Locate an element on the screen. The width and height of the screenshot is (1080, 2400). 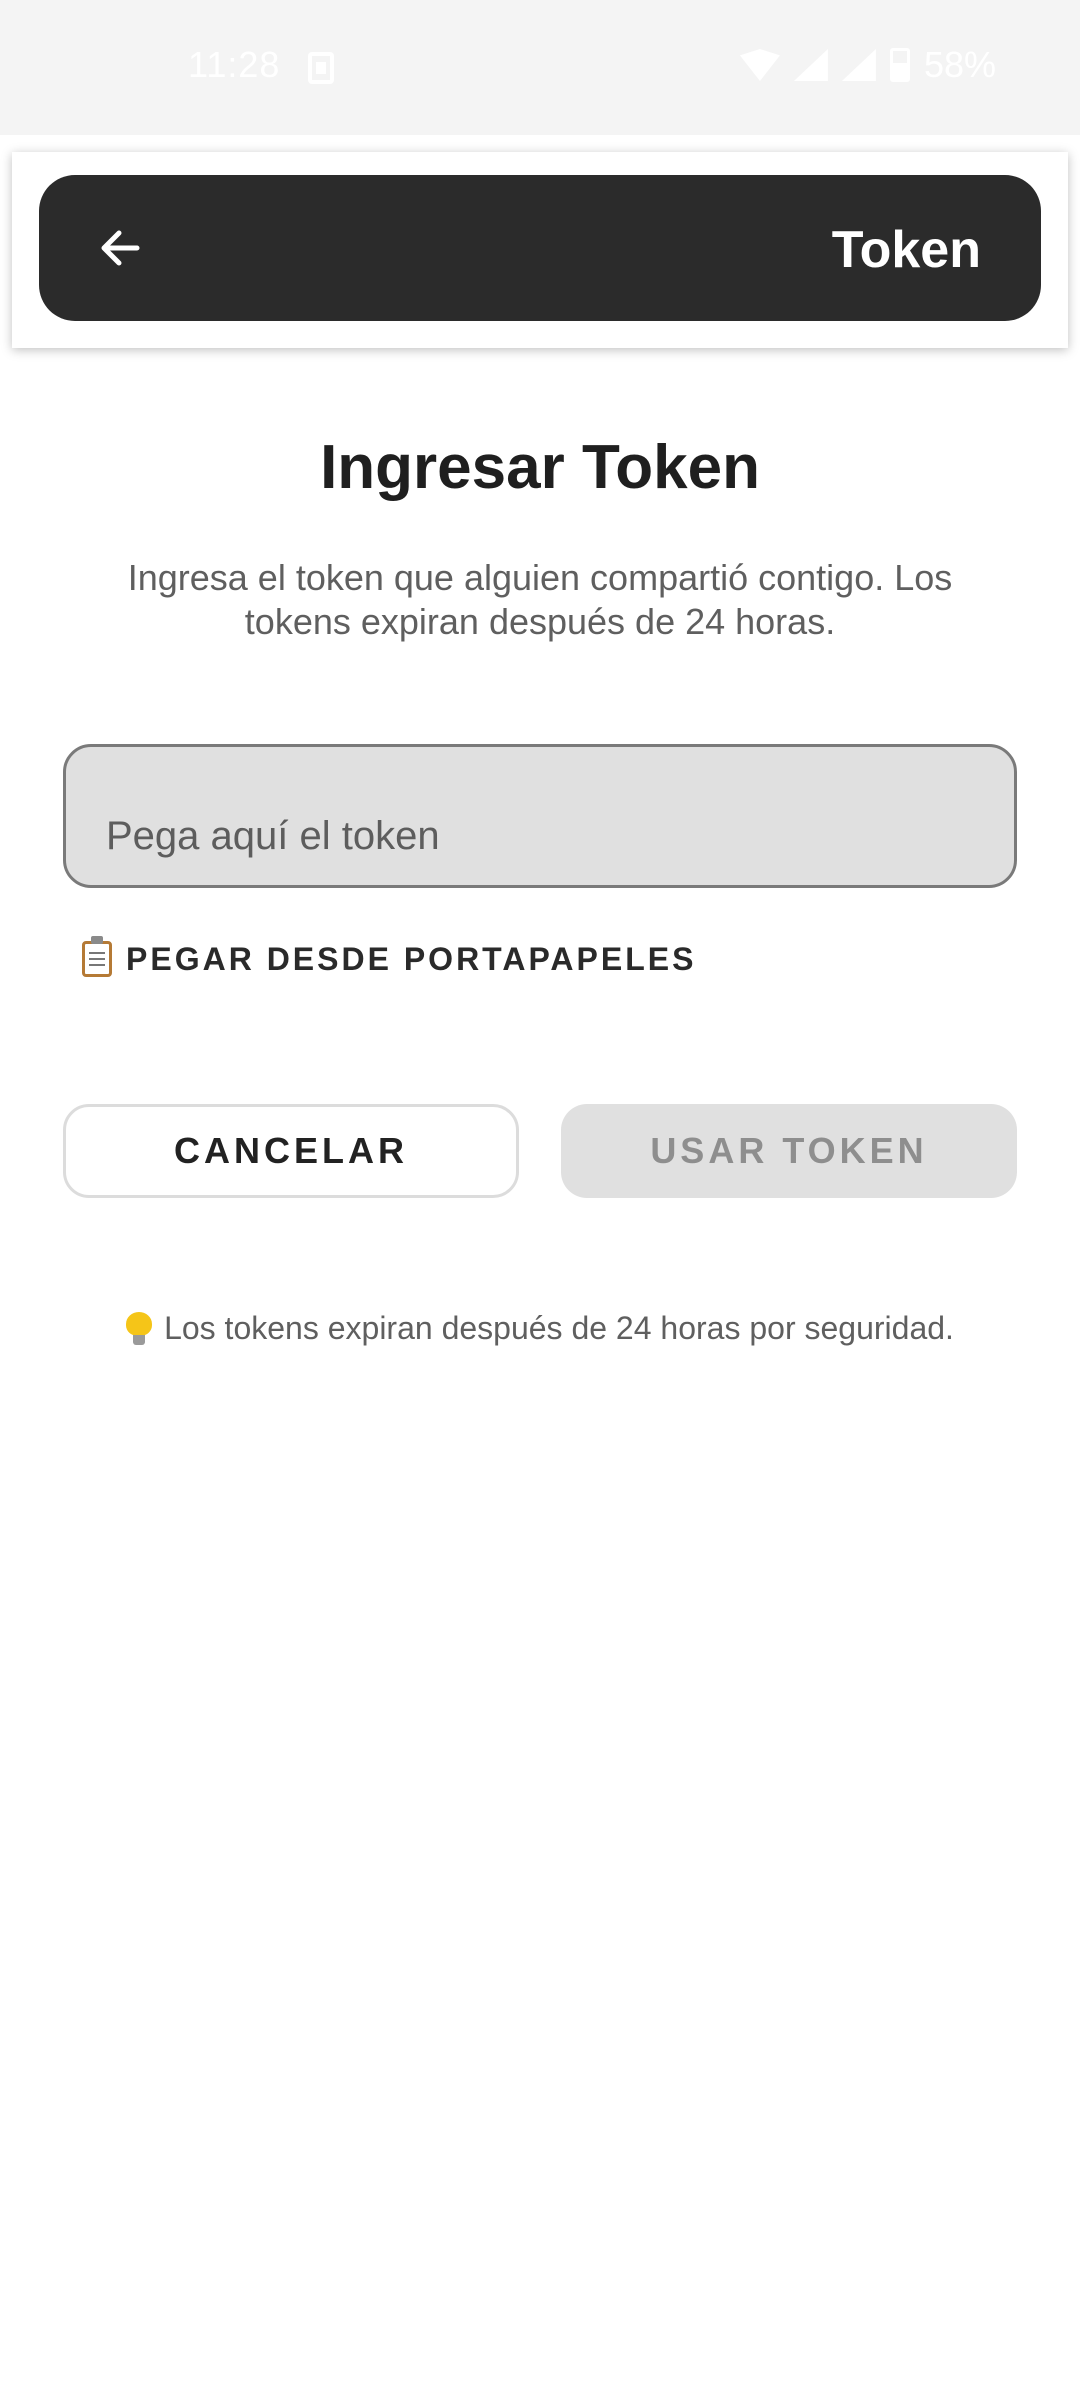
battery-icon is located at coordinates (899, 65).